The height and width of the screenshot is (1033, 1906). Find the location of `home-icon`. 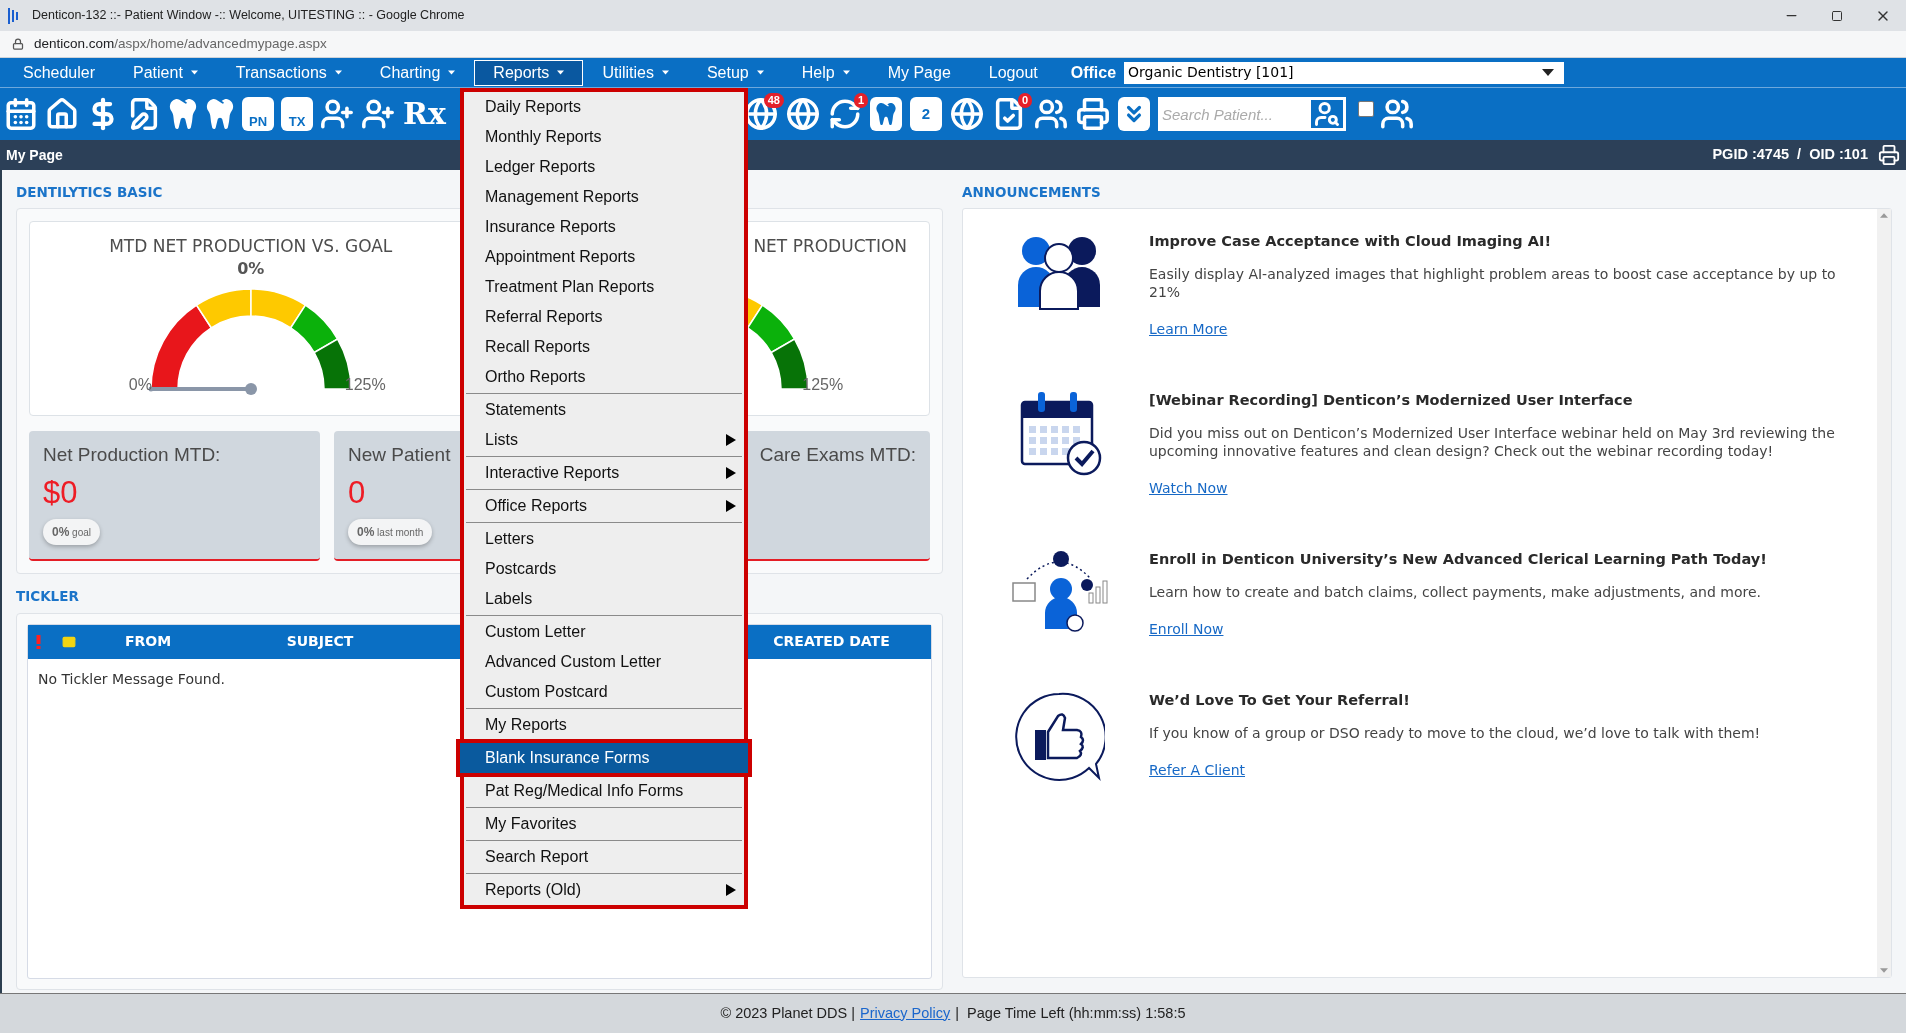

home-icon is located at coordinates (62, 114).